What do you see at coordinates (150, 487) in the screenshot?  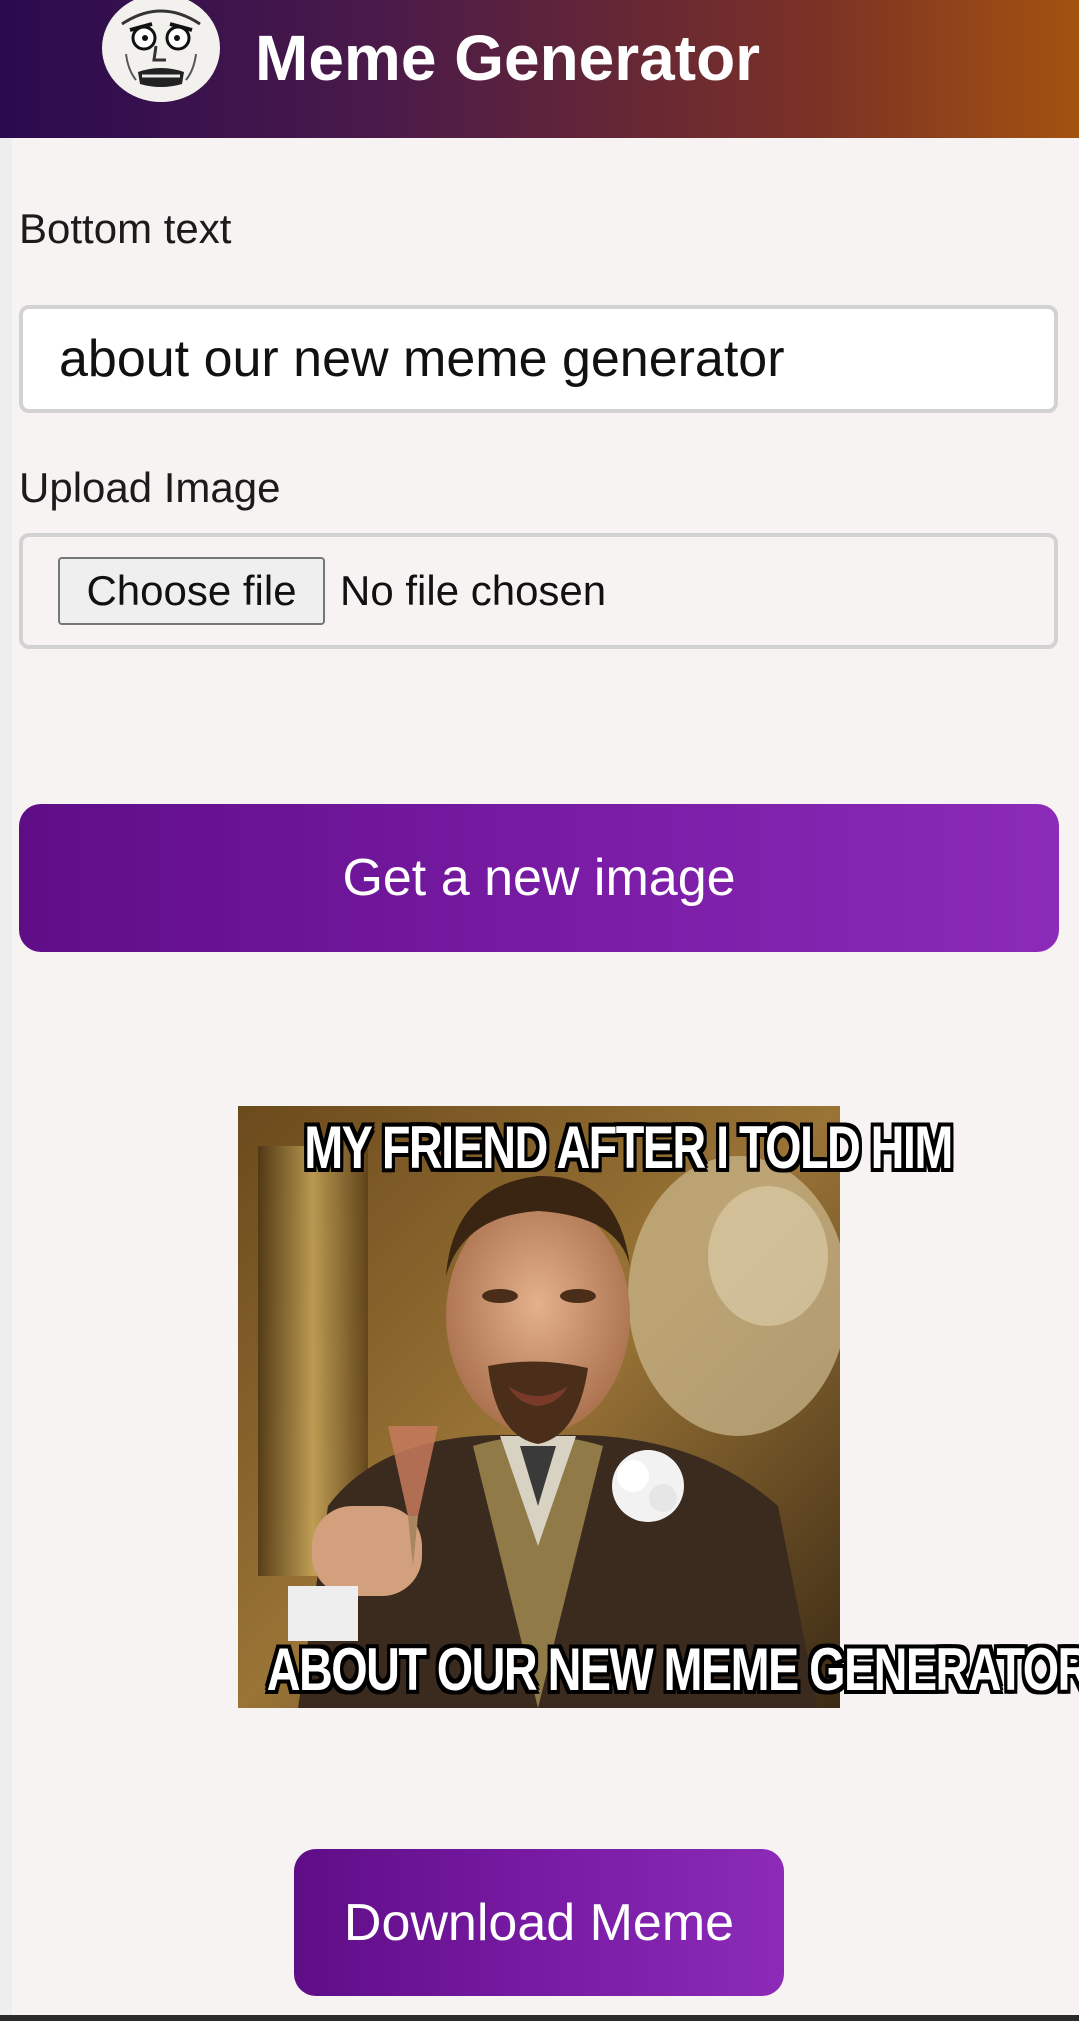 I see `upload-image-label: Upload Image` at bounding box center [150, 487].